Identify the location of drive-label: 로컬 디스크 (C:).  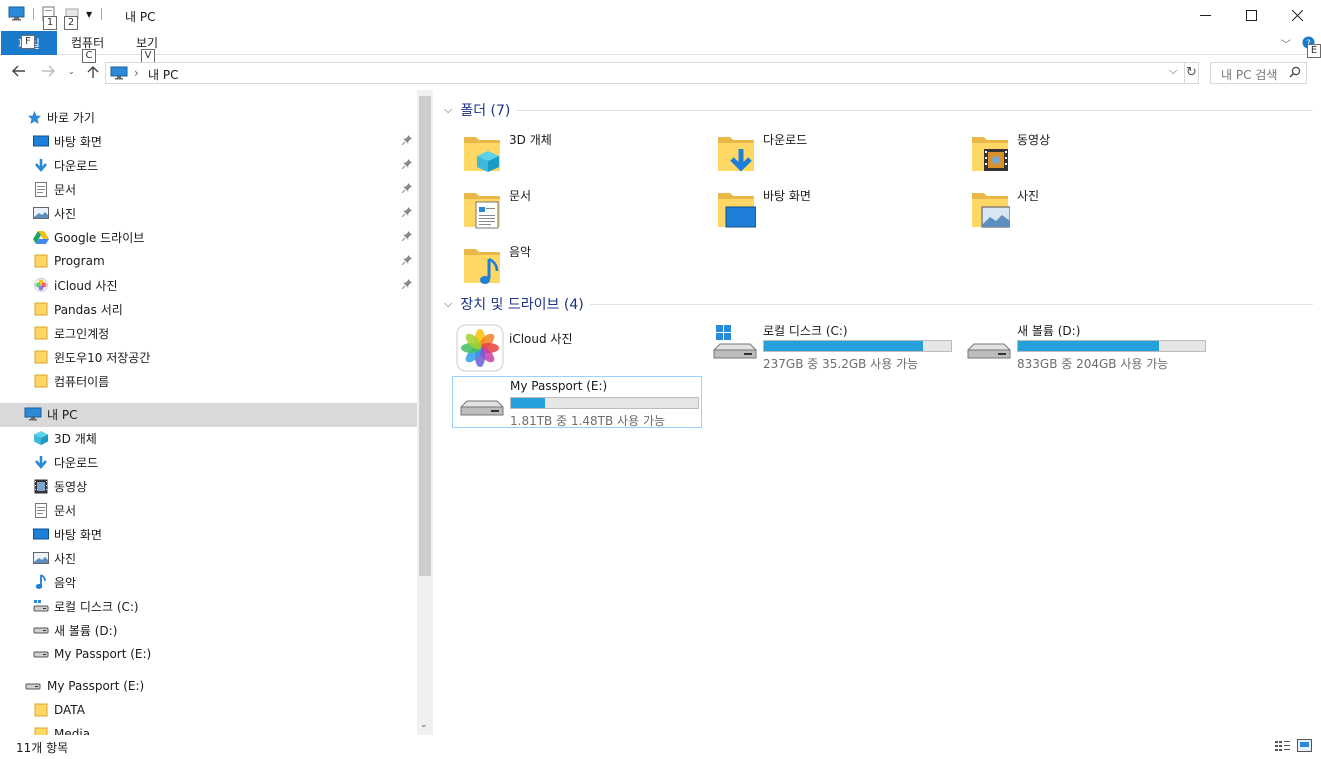
(805, 331).